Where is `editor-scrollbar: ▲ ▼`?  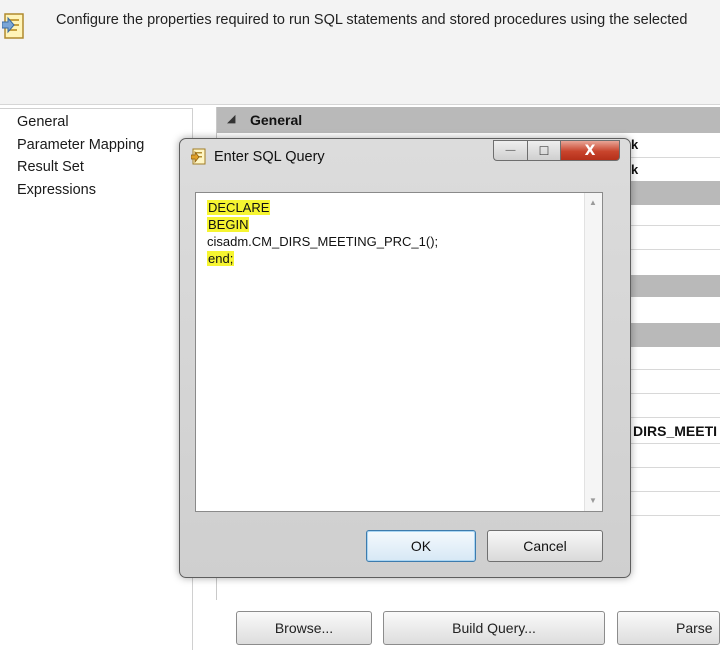
editor-scrollbar: ▲ ▼ is located at coordinates (593, 352).